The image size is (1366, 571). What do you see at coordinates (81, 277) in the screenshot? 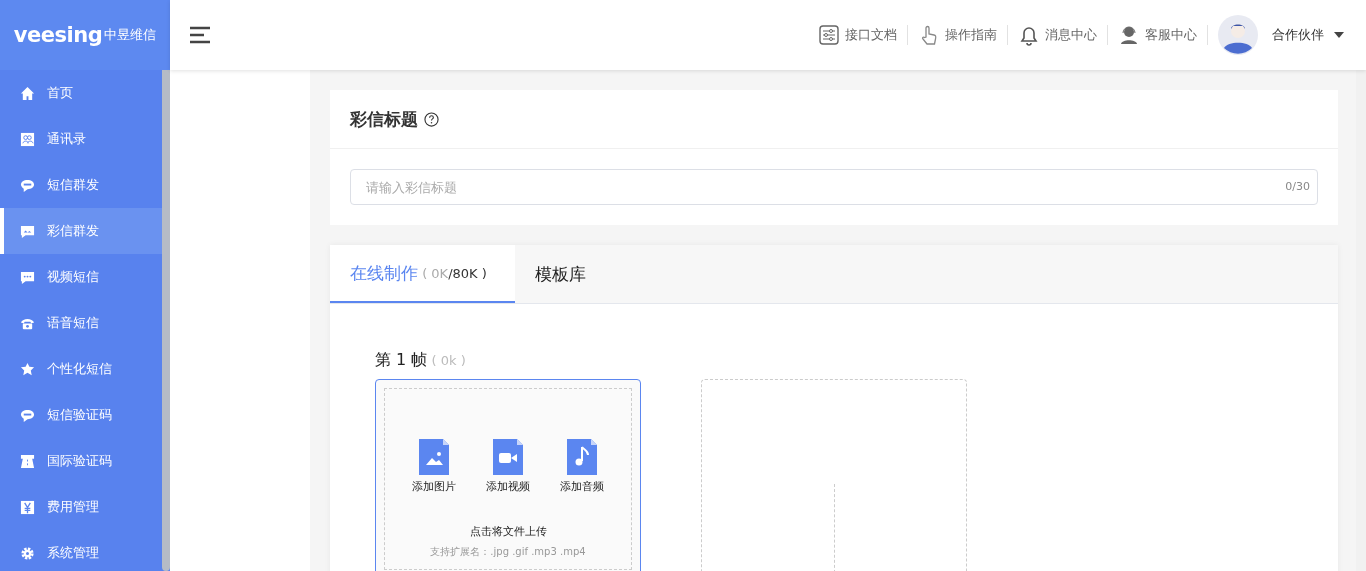
I see `sidebar-item: 视频短信` at bounding box center [81, 277].